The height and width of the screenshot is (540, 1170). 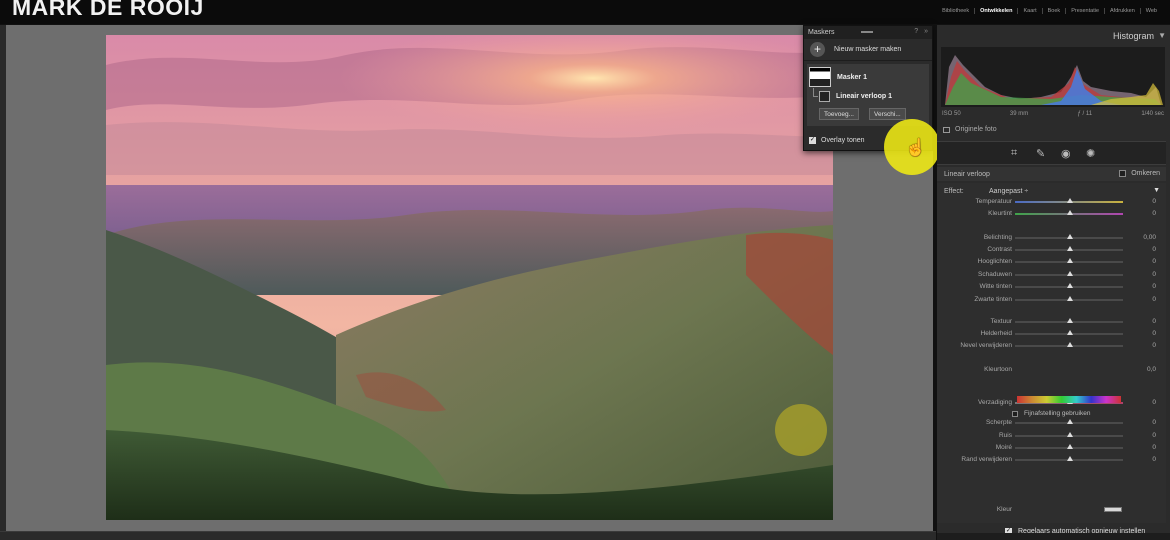 What do you see at coordinates (1005, 435) in the screenshot?
I see `slider-label: Ruis` at bounding box center [1005, 435].